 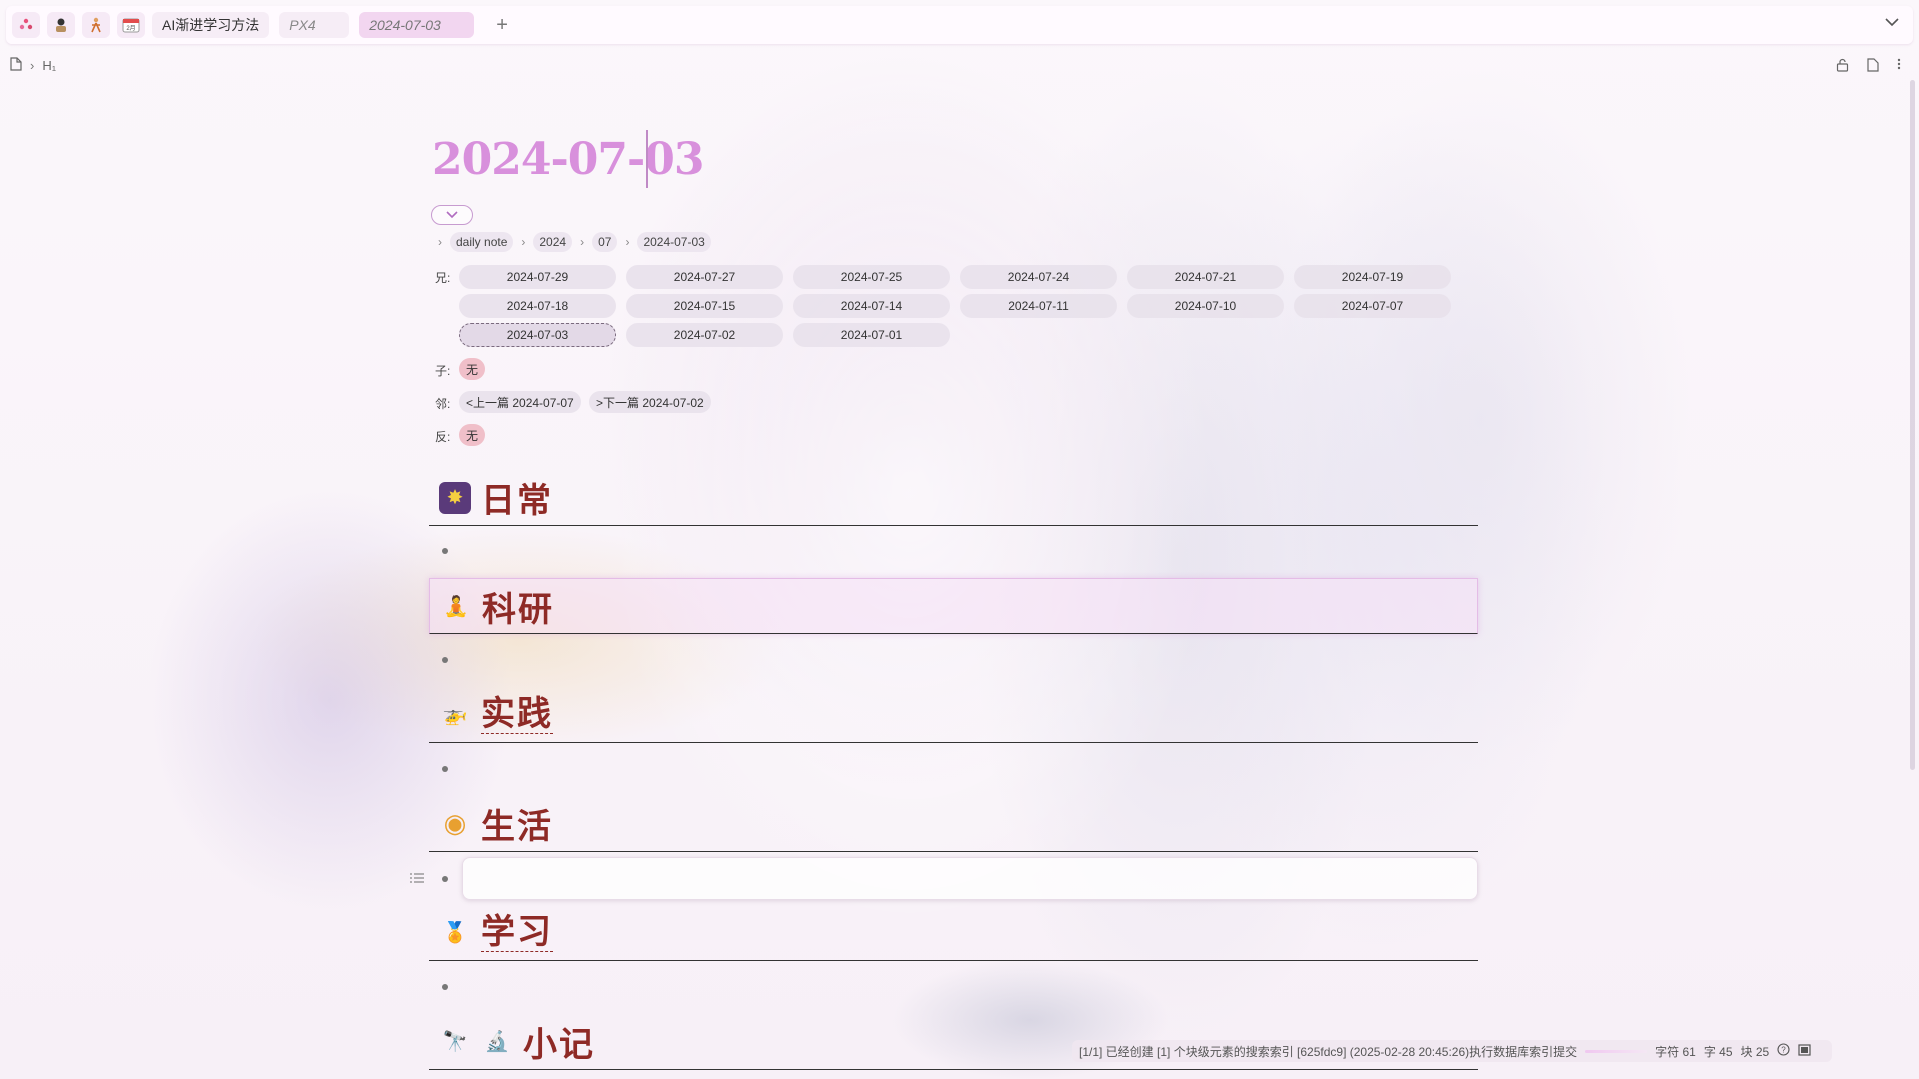 I want to click on sibling-pill: 2024-07-15, so click(x=704, y=306).